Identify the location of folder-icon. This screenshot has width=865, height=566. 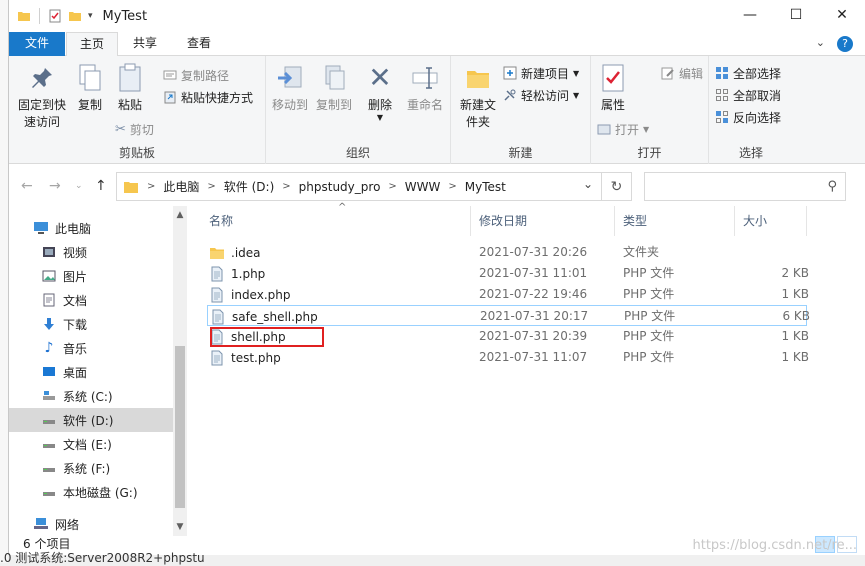
(217, 253).